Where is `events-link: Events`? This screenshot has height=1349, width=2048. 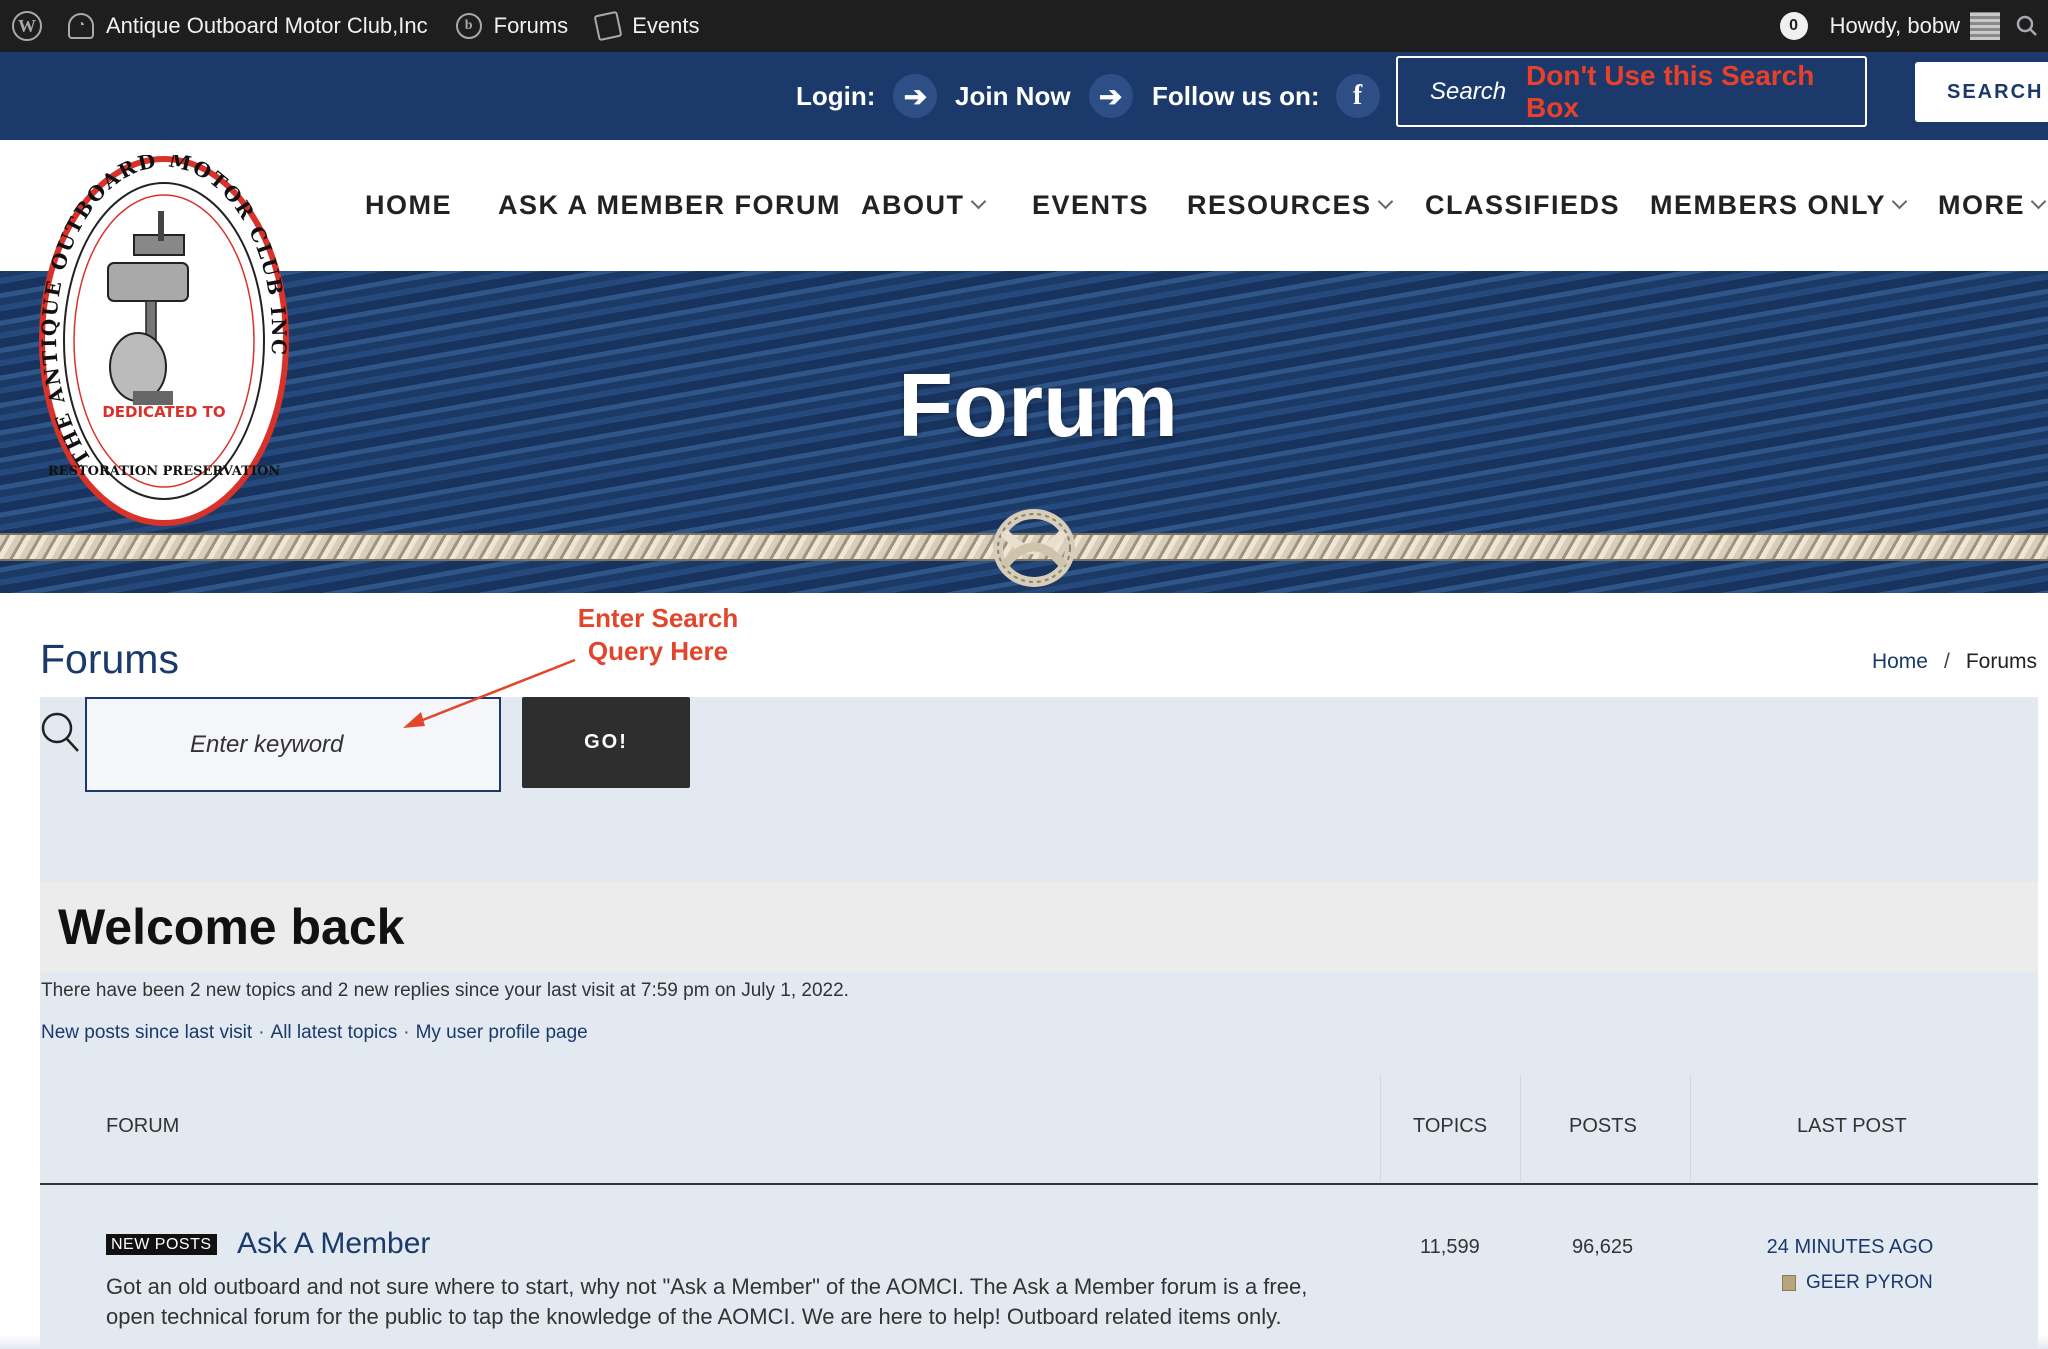
events-link: Events is located at coordinates (647, 26).